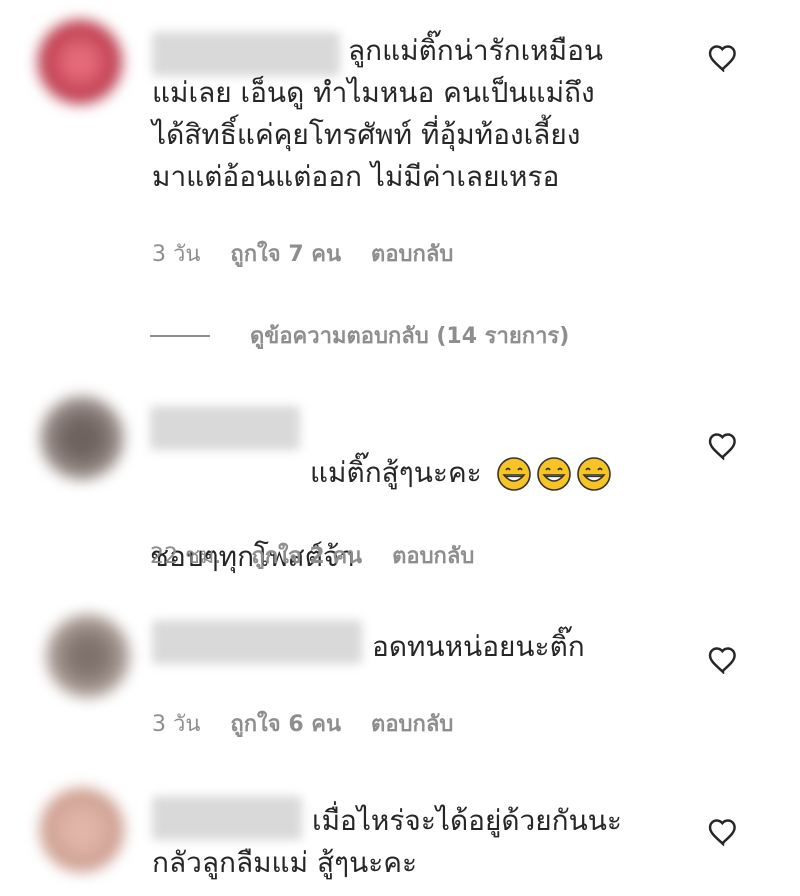  What do you see at coordinates (257, 642) in the screenshot?
I see `username-blurred` at bounding box center [257, 642].